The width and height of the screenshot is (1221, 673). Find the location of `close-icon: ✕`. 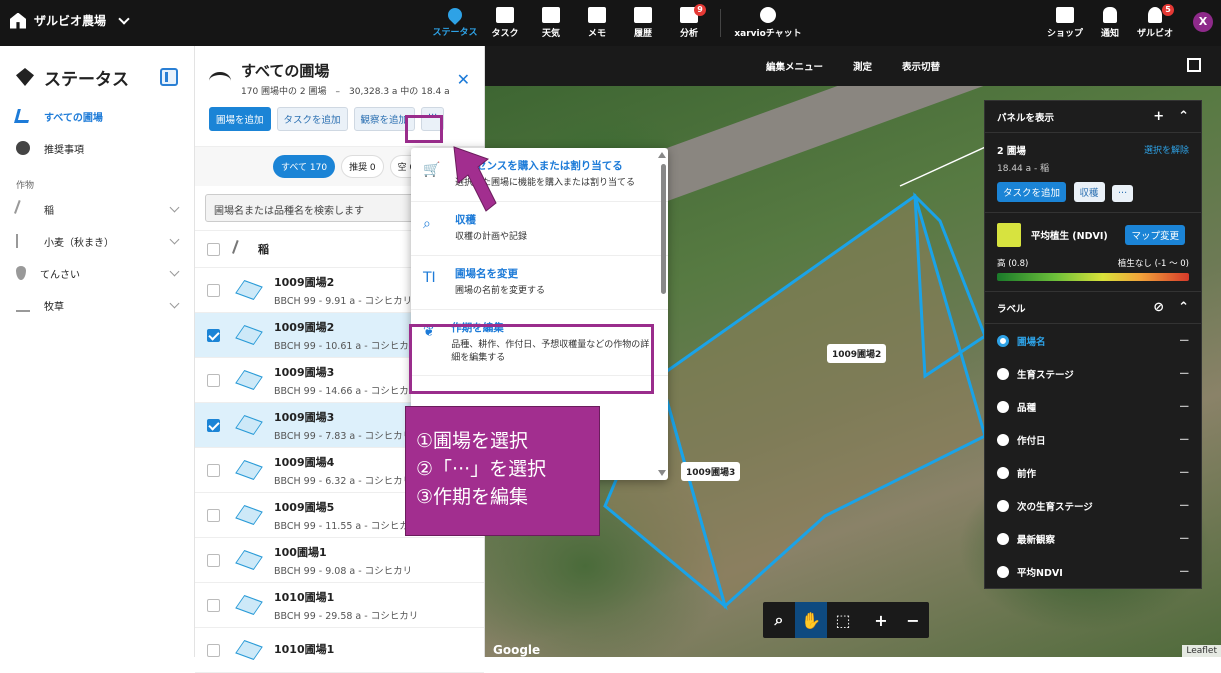

close-icon: ✕ is located at coordinates (463, 79).